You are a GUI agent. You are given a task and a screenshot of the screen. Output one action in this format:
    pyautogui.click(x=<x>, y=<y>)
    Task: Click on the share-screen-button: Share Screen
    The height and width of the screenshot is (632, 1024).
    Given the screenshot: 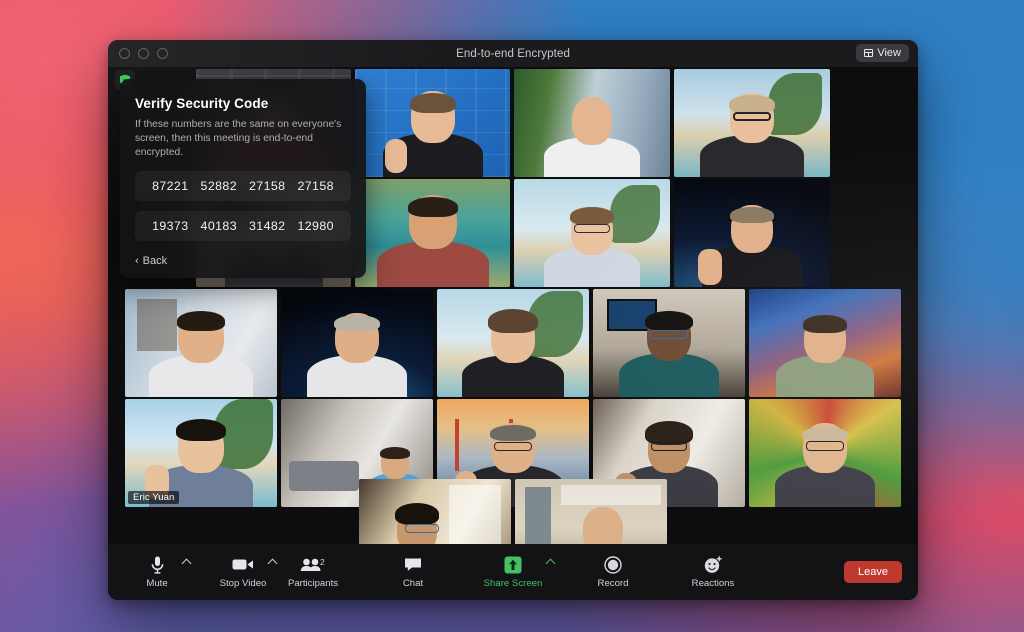 What is the action you would take?
    pyautogui.click(x=519, y=572)
    